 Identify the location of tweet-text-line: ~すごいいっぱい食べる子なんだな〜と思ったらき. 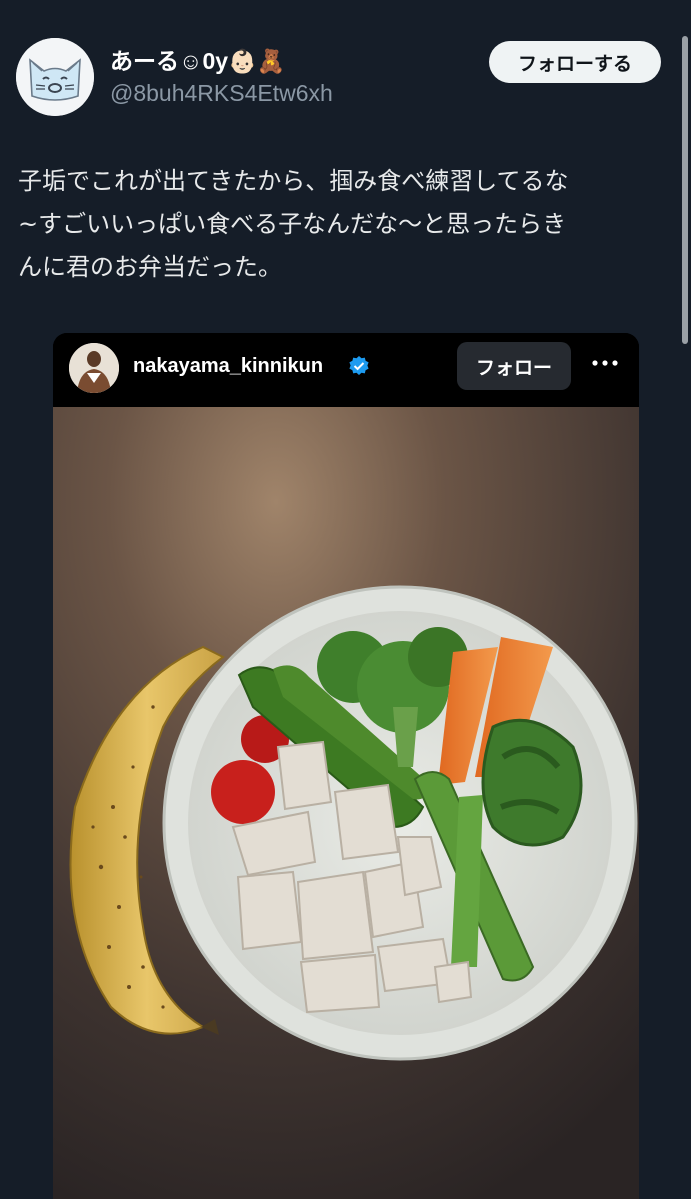
(292, 224).